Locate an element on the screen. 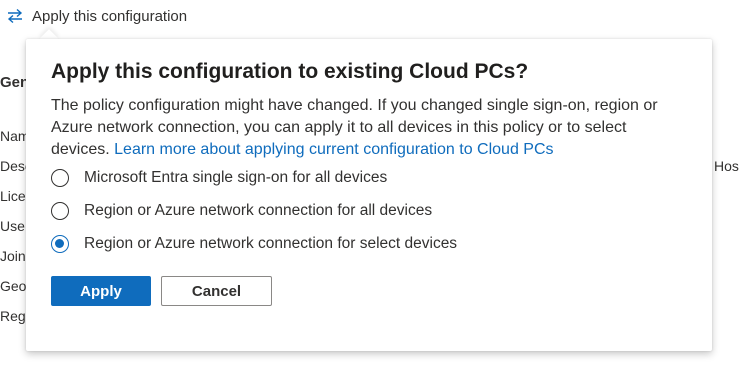 Image resolution: width=739 pixels, height=370 pixels. apply-configuration-command: Apply this configuration is located at coordinates (96, 16).